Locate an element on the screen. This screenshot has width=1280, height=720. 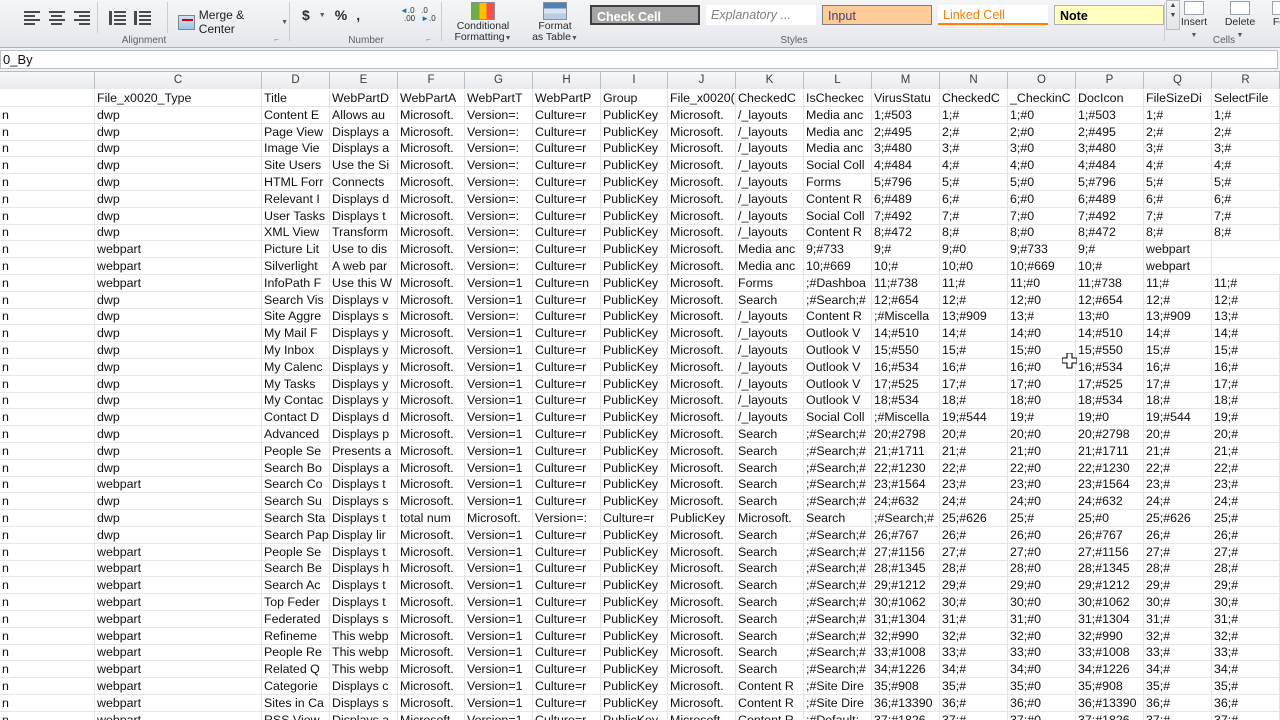
table-cell: ;#Search;# is located at coordinates (838, 299).